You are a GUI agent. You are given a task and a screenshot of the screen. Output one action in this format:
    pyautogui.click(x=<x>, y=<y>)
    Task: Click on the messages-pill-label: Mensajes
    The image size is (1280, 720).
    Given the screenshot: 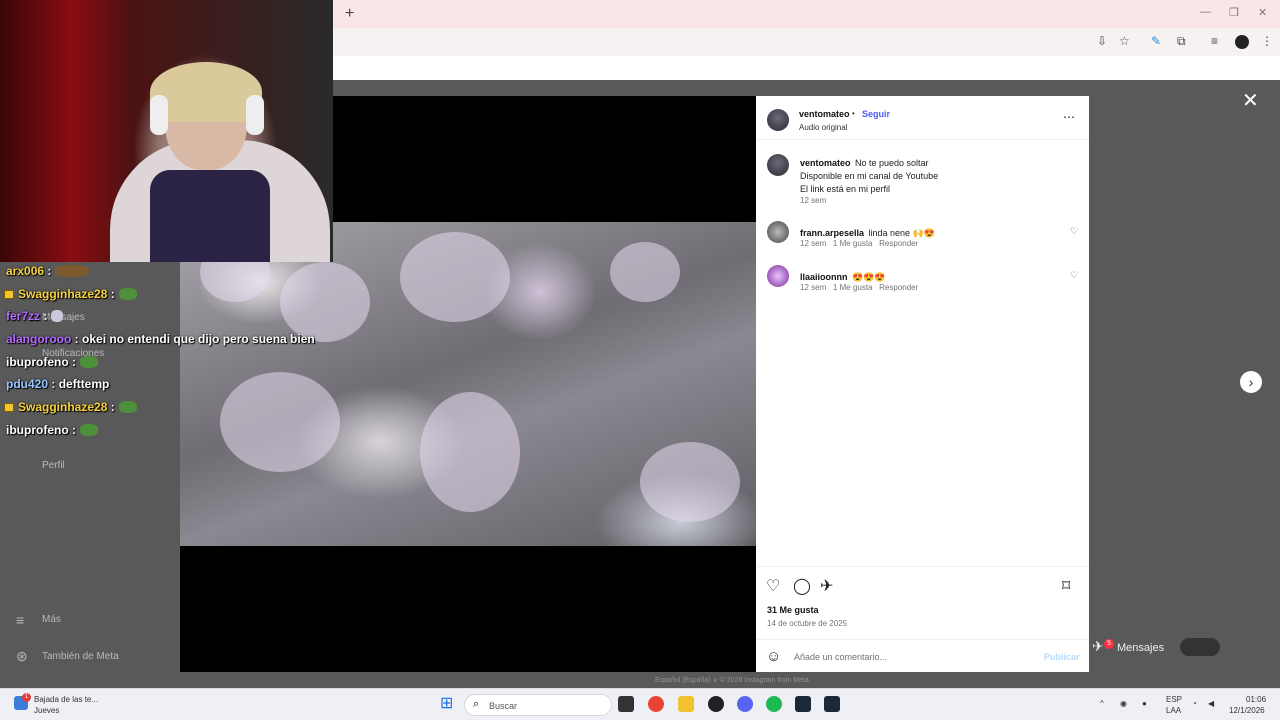 What is the action you would take?
    pyautogui.click(x=1141, y=648)
    